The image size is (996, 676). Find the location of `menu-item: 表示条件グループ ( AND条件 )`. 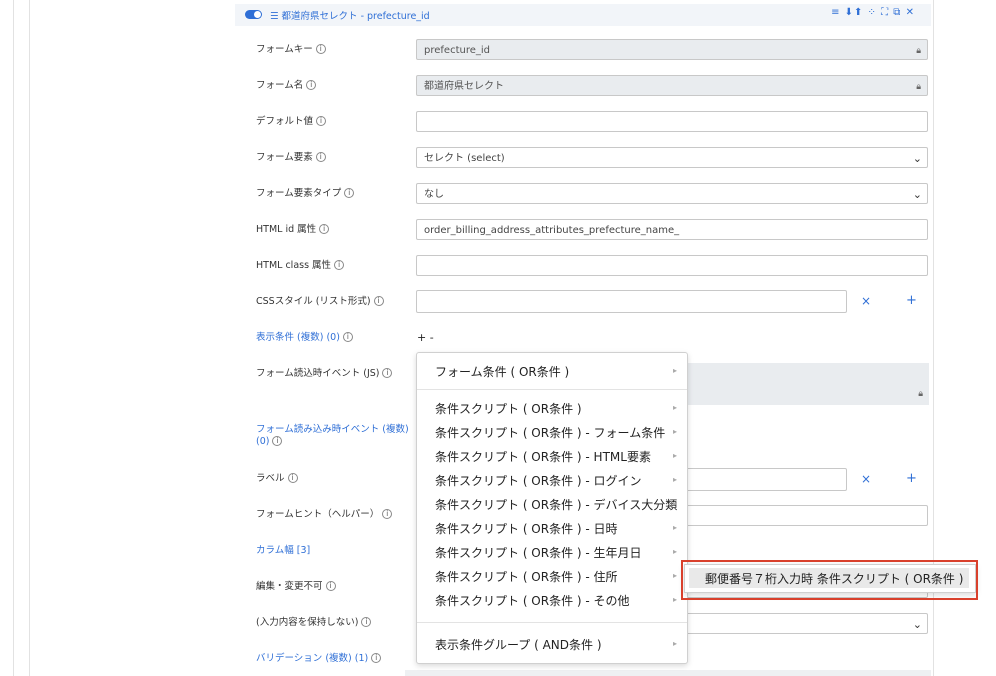

menu-item: 表示条件グループ ( AND条件 ) is located at coordinates (518, 644).